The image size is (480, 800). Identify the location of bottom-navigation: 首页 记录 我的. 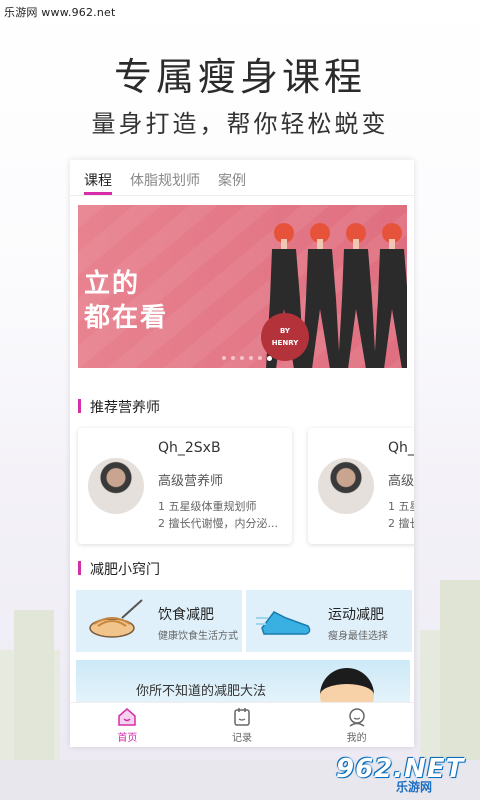
(242, 724).